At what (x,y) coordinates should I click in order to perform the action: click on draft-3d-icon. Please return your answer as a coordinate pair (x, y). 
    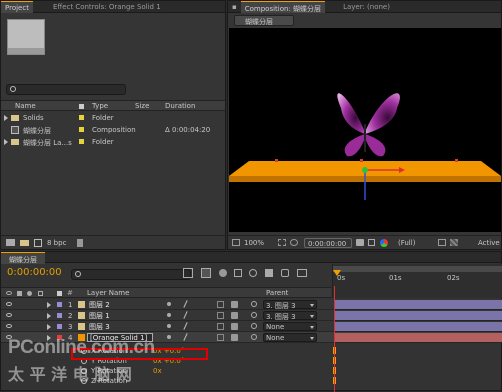
    Looking at the image, I should click on (206, 273).